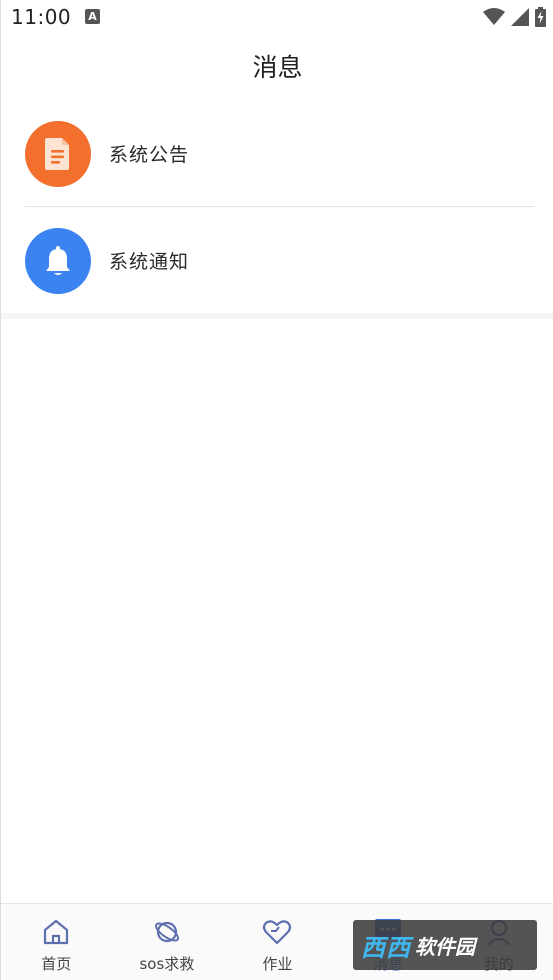 The image size is (553, 980). I want to click on tab-homework: 作业, so click(277, 942).